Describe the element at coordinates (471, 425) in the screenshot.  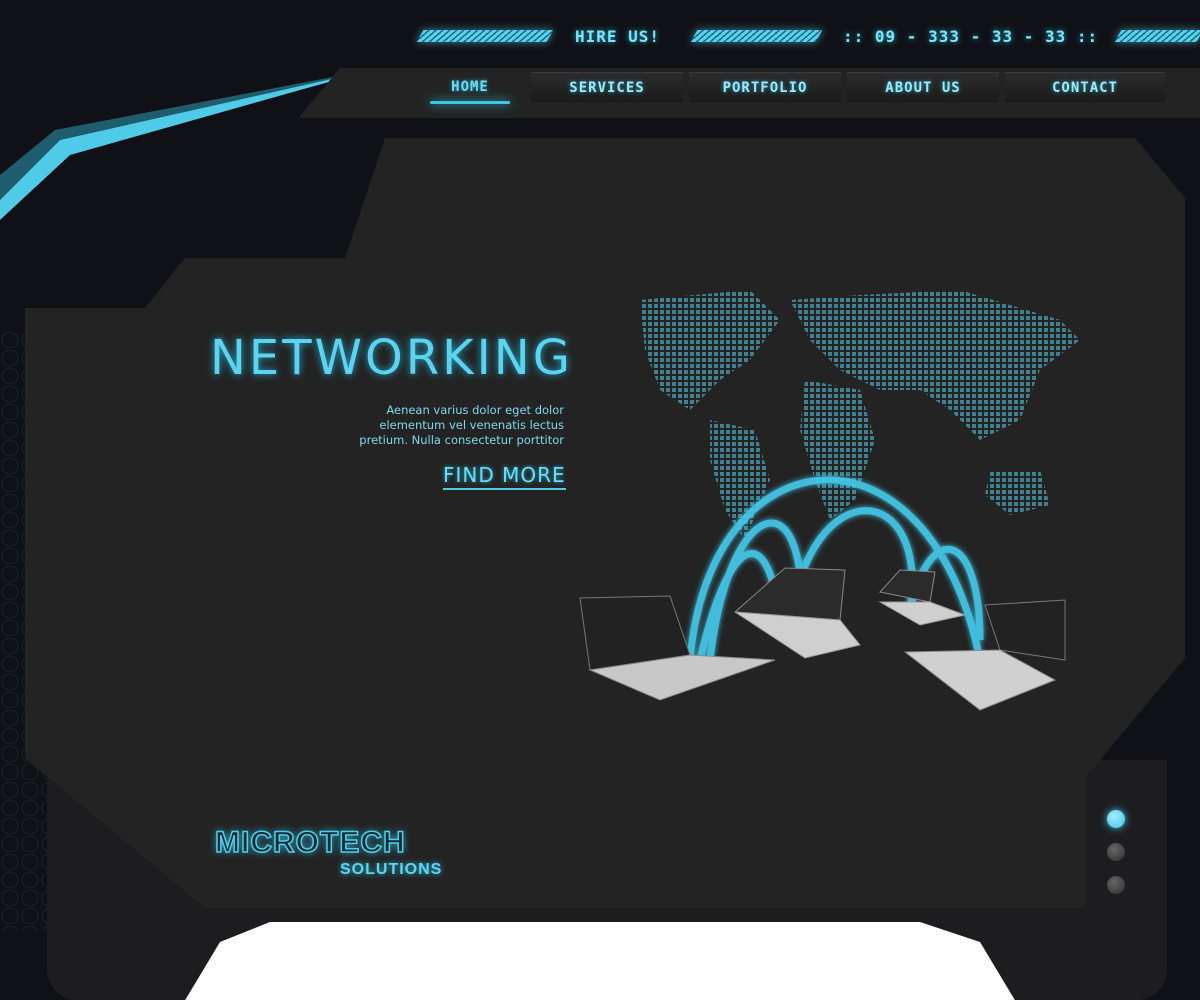
I see `hero-description-line: elementum vel venenatis lectus` at that location.